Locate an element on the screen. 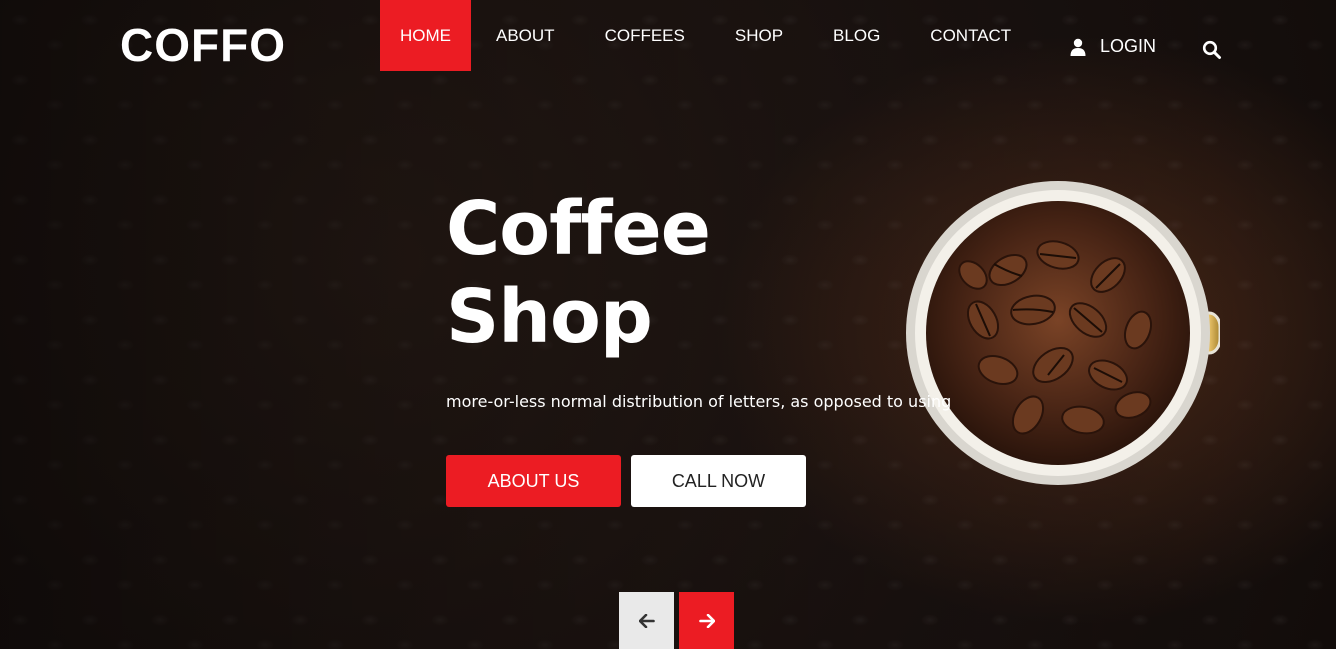 This screenshot has height=649, width=1336. arrow-left-icon is located at coordinates (646, 620).